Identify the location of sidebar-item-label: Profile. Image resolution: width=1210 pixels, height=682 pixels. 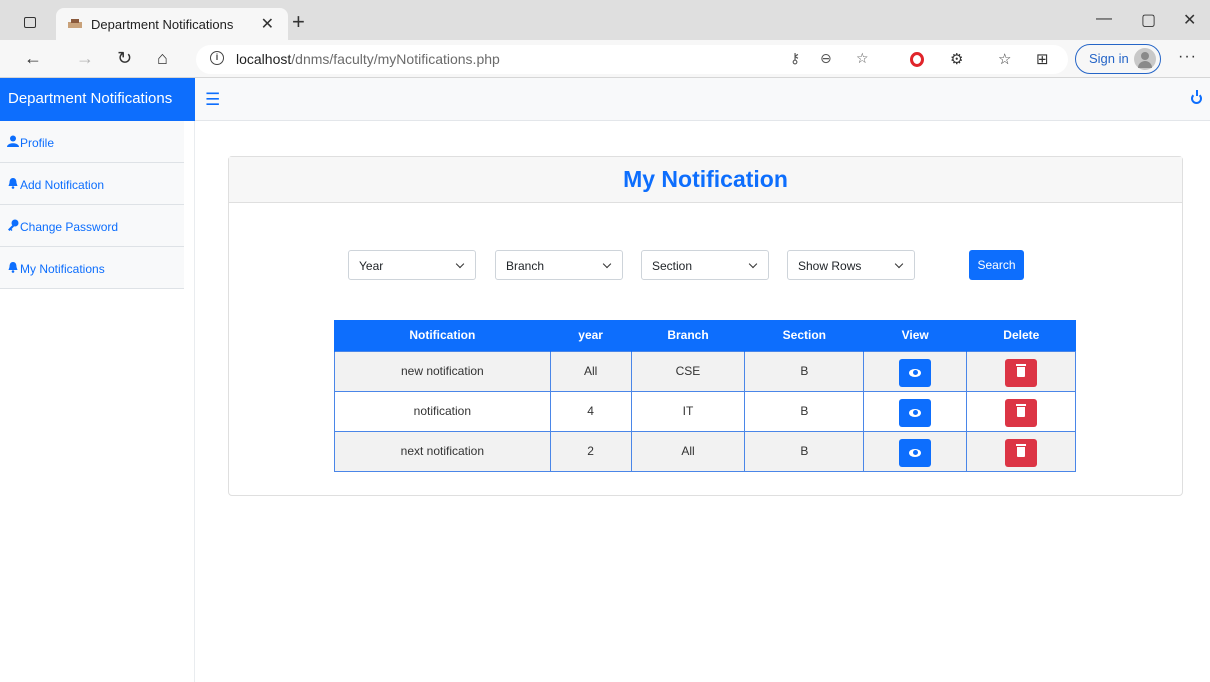
(37, 143).